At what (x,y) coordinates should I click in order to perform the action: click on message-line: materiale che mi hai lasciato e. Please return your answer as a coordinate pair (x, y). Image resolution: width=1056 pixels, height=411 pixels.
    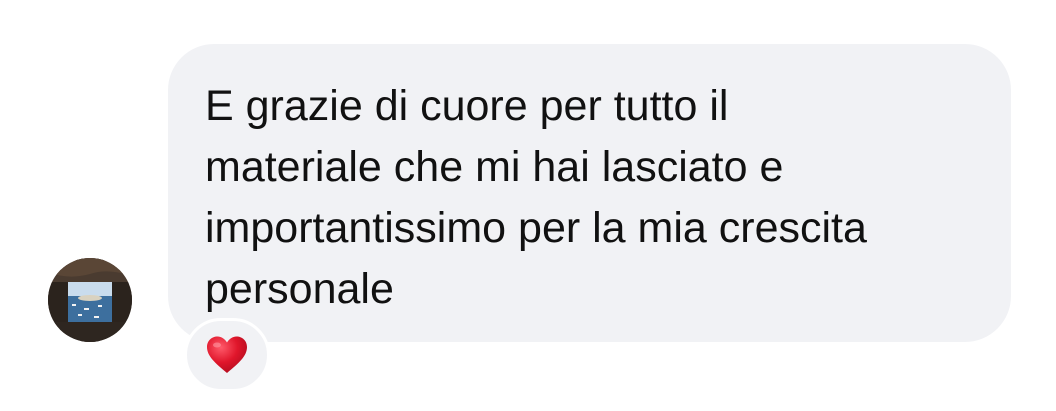
    Looking at the image, I should click on (494, 167).